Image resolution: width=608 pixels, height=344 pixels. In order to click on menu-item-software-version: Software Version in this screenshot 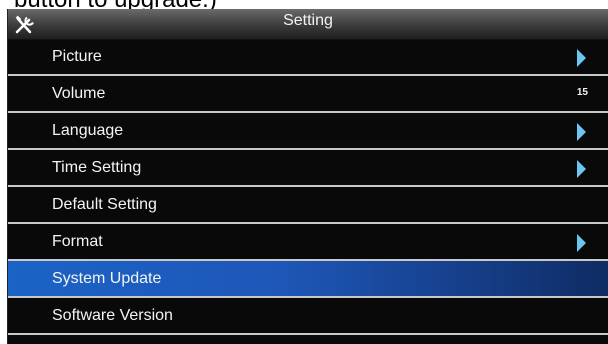, I will do `click(308, 316)`.